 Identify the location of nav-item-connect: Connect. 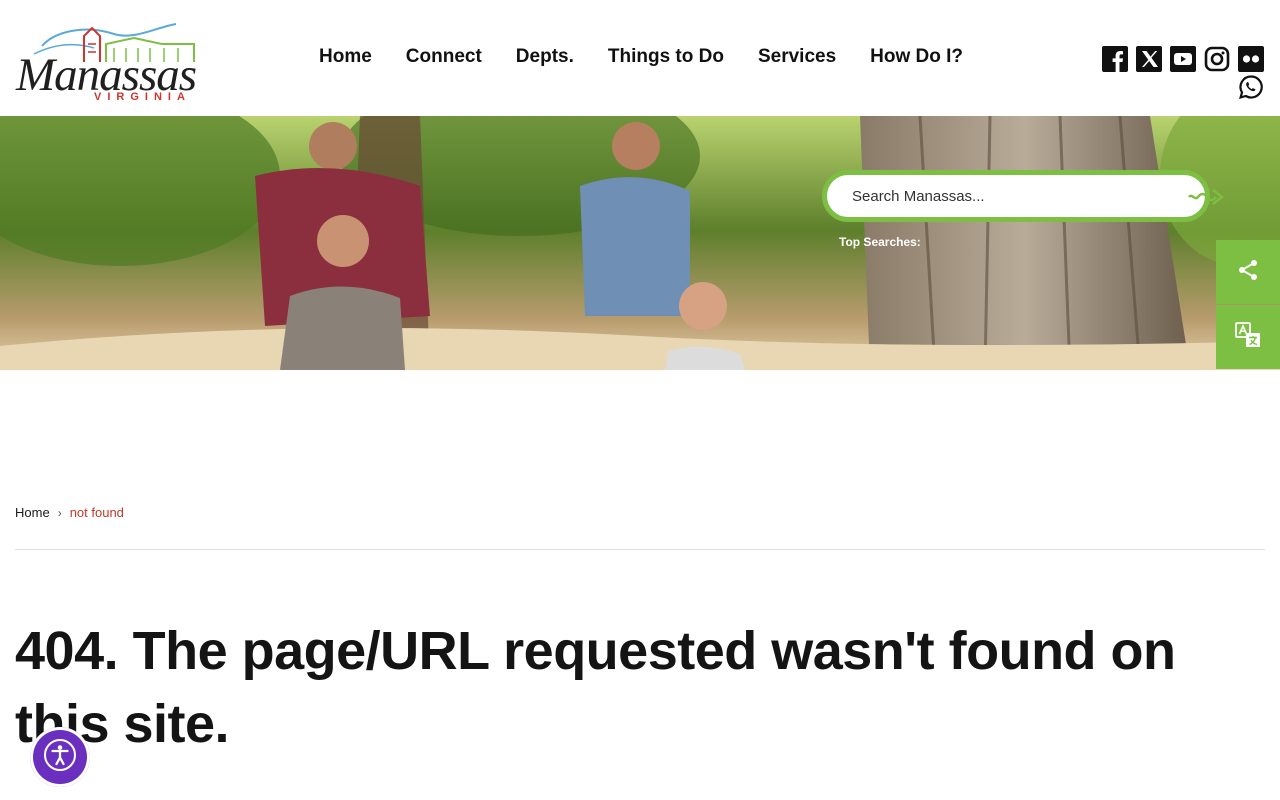
(444, 57).